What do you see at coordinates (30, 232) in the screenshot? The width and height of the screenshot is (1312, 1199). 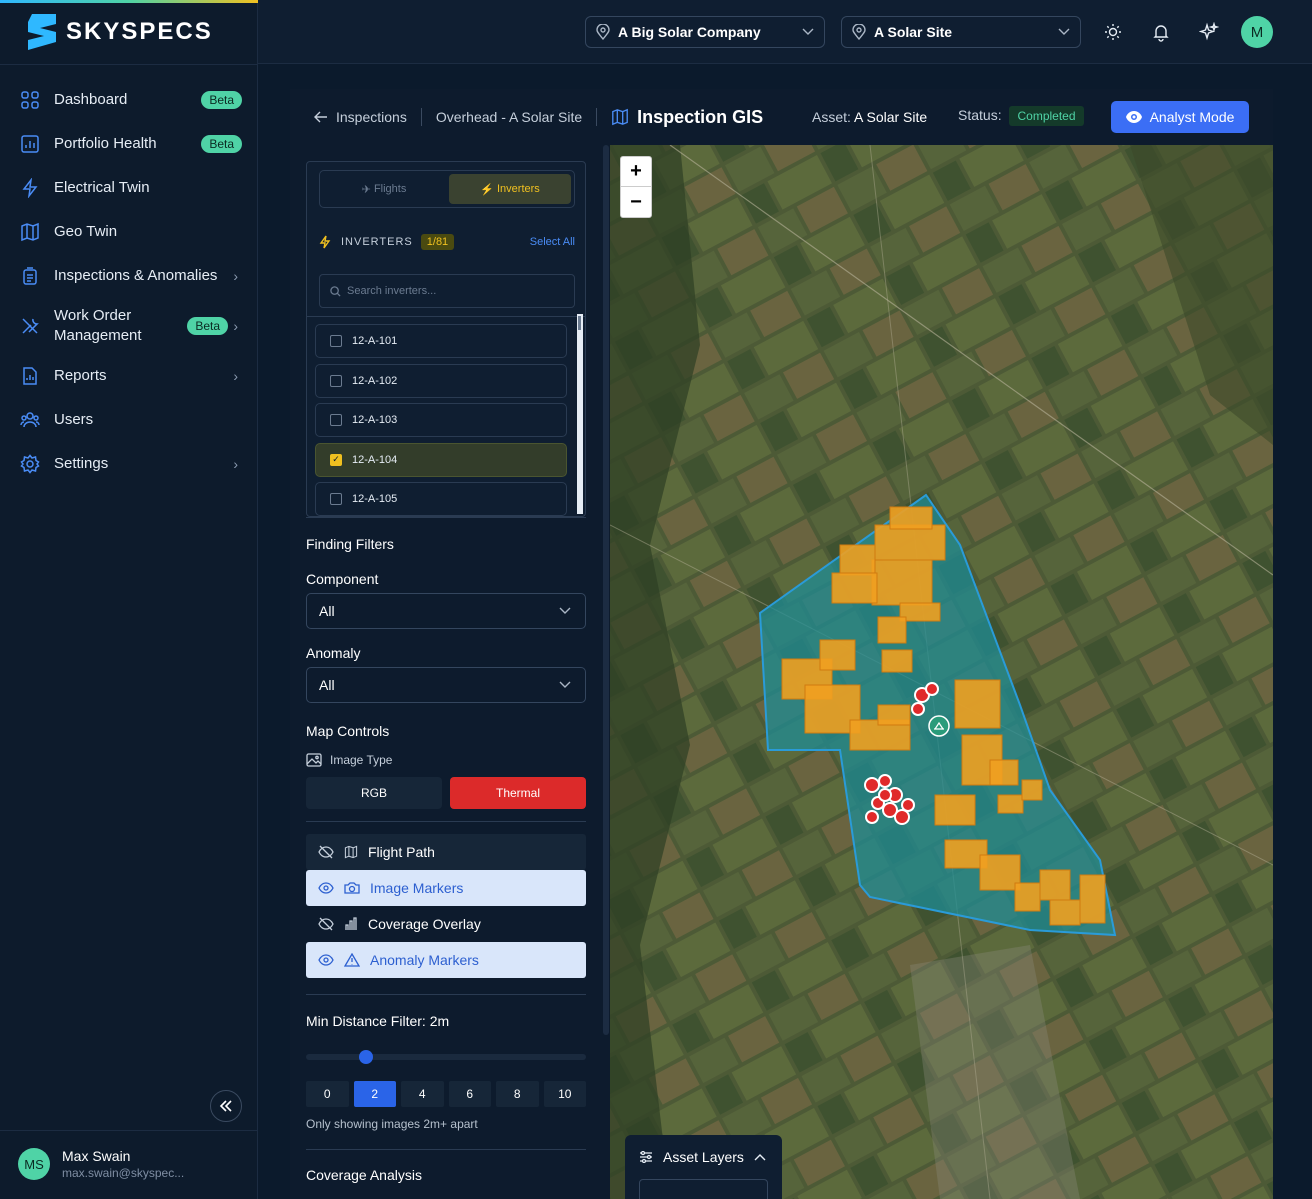 I see `map-icon` at bounding box center [30, 232].